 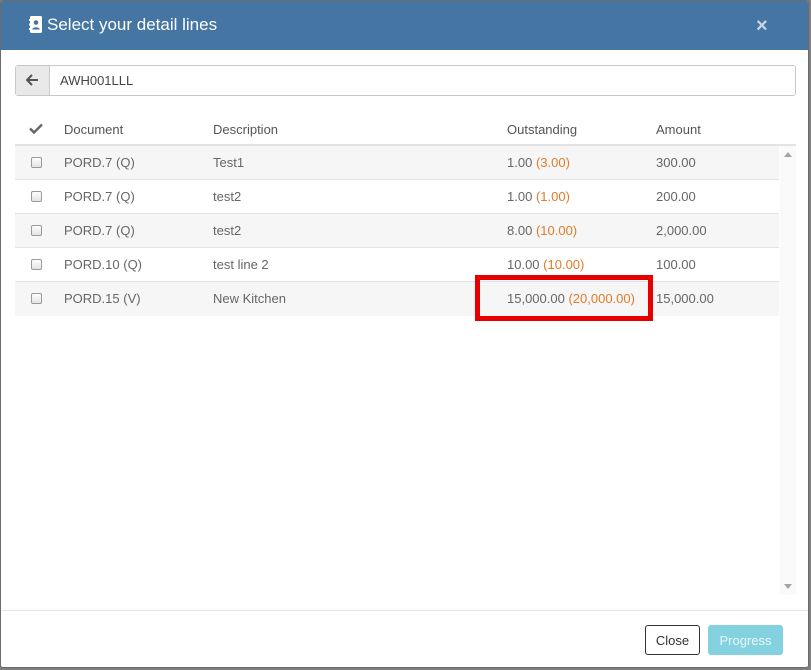 I want to click on description-cell: test line 2, so click(x=241, y=264).